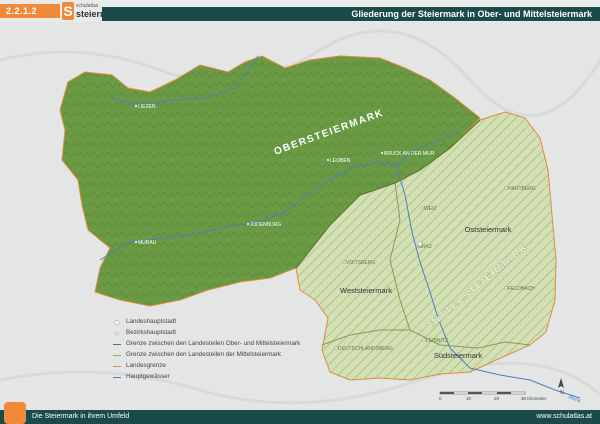  What do you see at coordinates (117, 355) in the screenshot?
I see `line-olive-icon` at bounding box center [117, 355].